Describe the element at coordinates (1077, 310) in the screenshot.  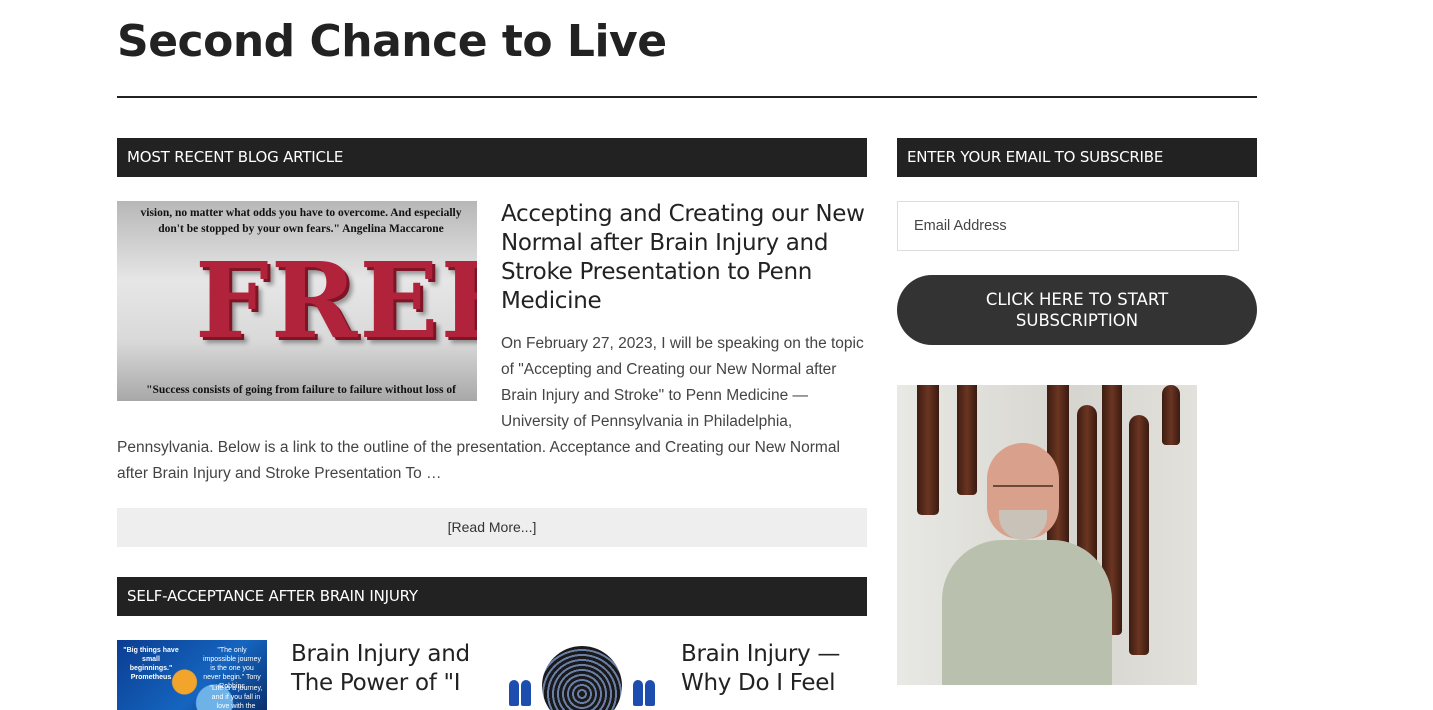
I see `subscribe-button: CLICK HERE TO START SUBSCRIPTION` at that location.